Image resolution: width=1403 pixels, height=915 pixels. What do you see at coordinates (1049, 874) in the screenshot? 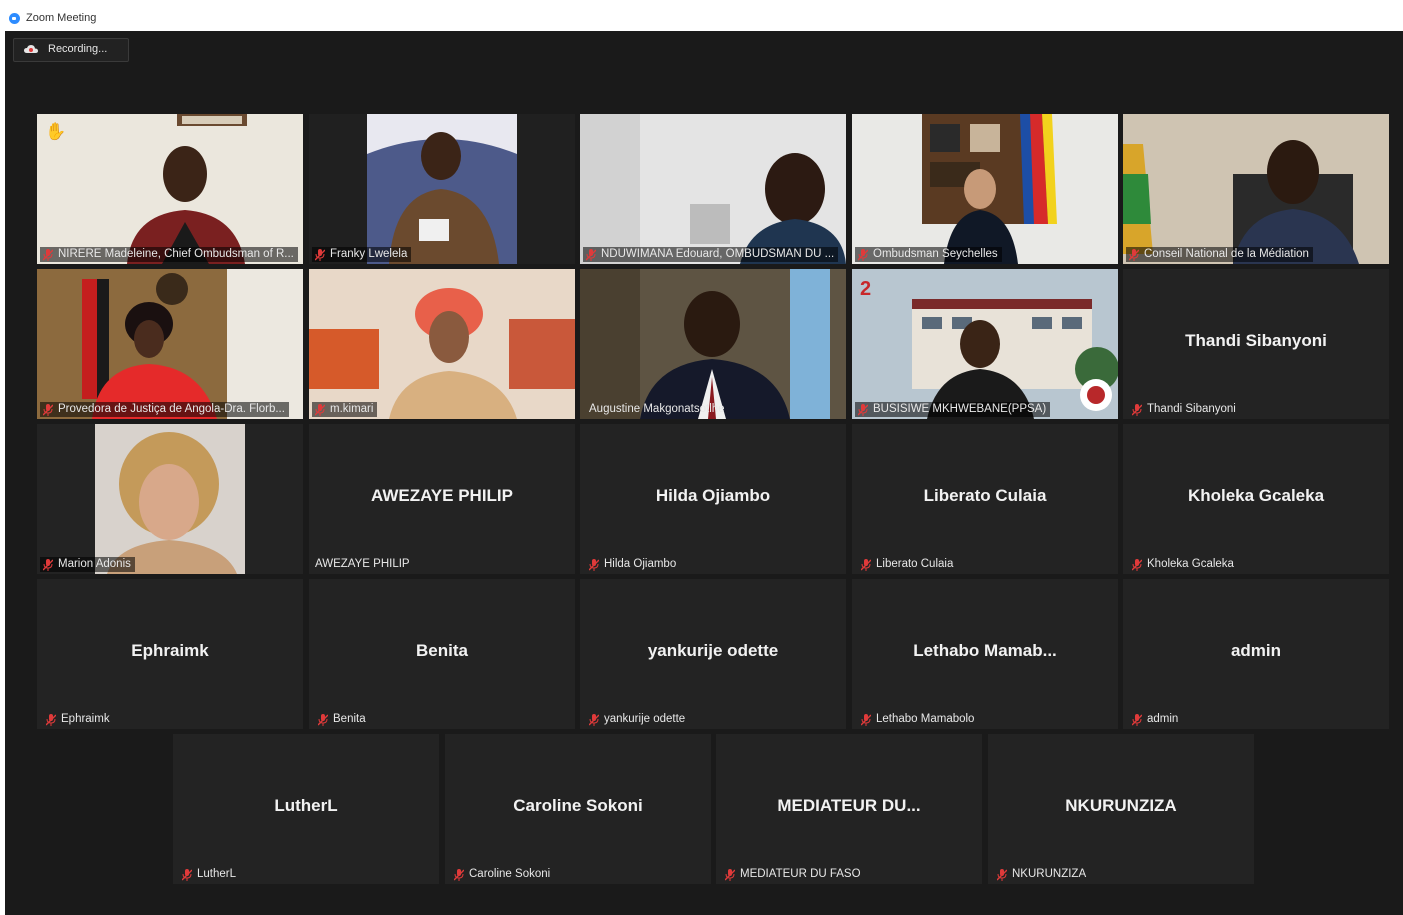
I see `participant-name: NKURUNZIZA` at bounding box center [1049, 874].